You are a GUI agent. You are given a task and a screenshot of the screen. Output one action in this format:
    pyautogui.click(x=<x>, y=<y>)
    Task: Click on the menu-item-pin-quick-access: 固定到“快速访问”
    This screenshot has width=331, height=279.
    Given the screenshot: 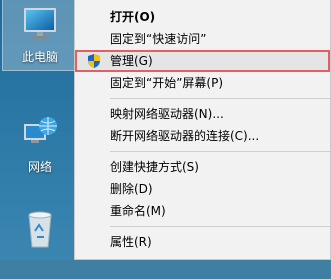 What is the action you would take?
    pyautogui.click(x=202, y=39)
    